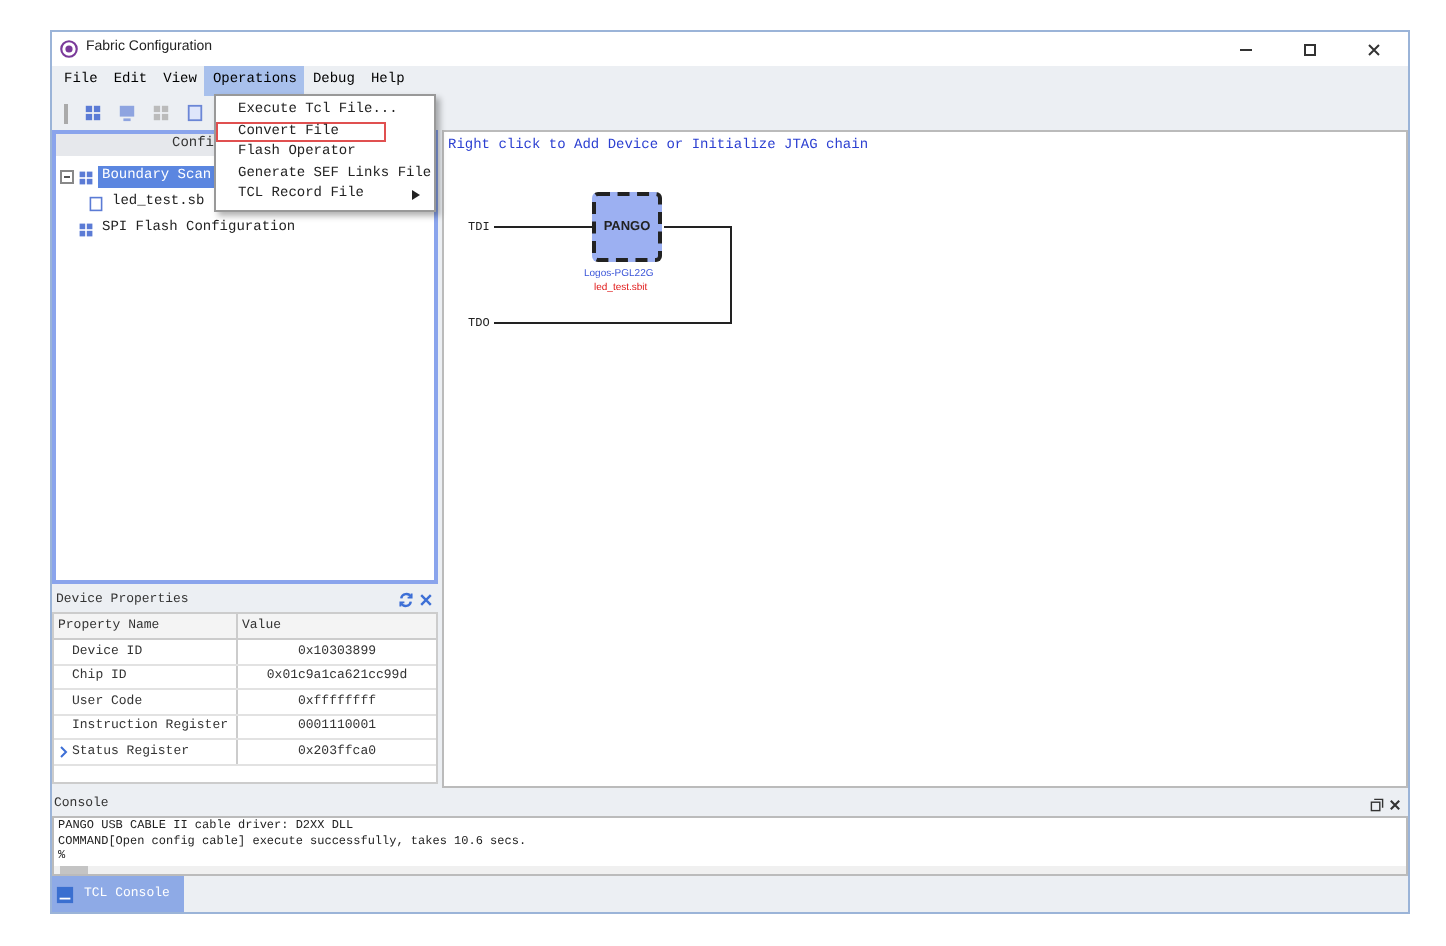 This screenshot has height=946, width=1446. I want to click on chevron-icon, so click(64, 751).